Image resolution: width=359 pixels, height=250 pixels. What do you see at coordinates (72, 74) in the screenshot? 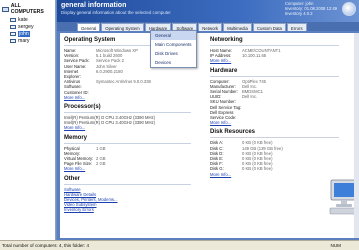
I see `field-label: Internet Explorer:` at bounding box center [72, 74].